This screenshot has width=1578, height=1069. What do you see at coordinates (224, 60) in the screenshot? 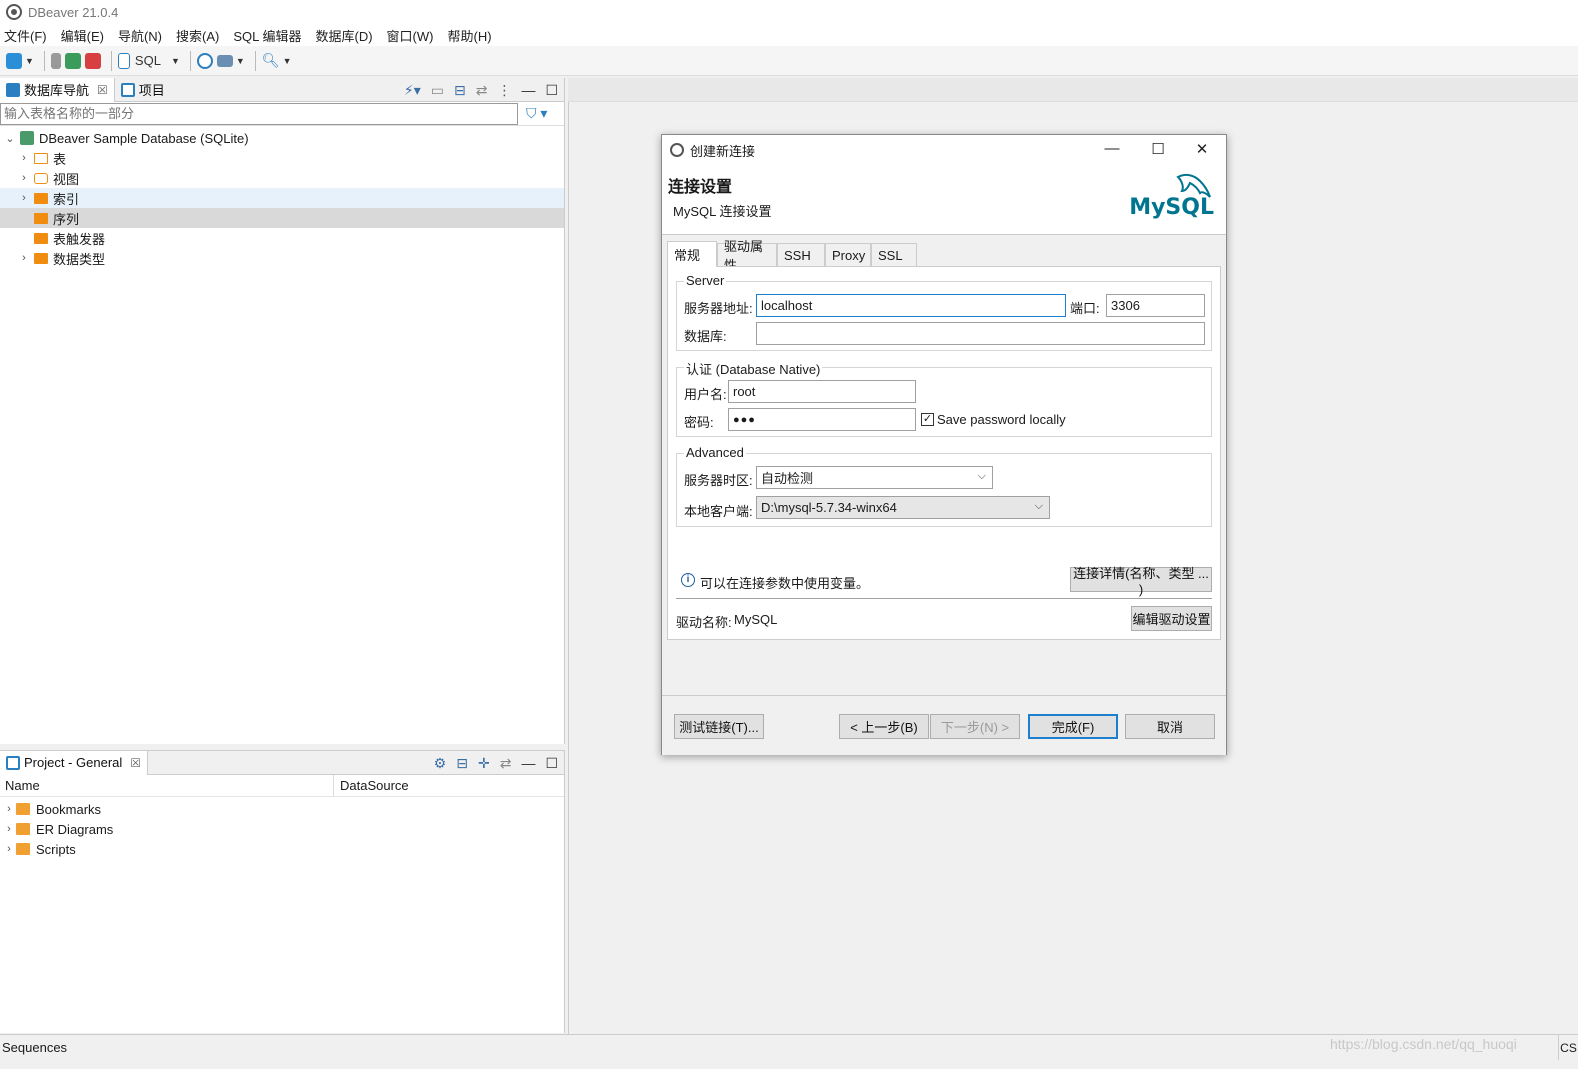
I see `printer-icon` at bounding box center [224, 60].